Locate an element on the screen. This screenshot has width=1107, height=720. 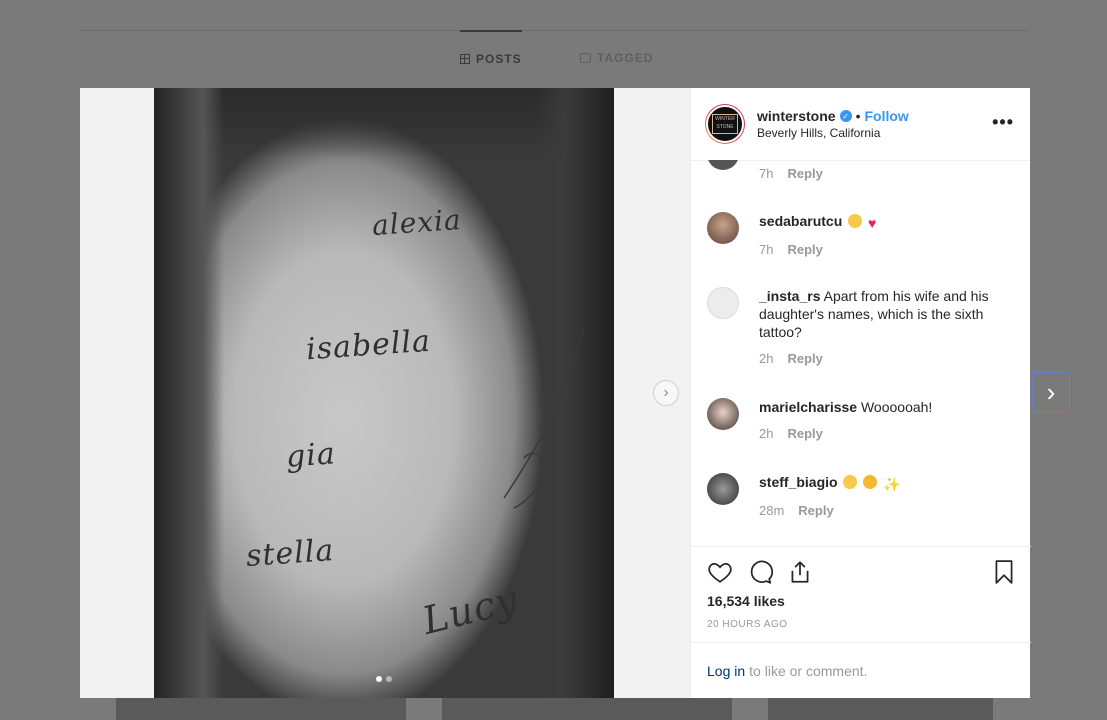
avatar: WINTER STONE is located at coordinates (725, 124).